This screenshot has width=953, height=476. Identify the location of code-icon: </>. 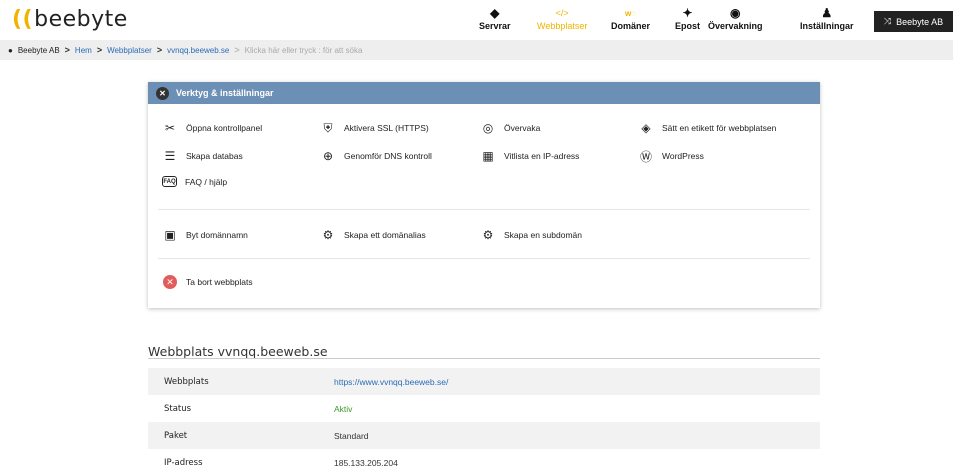
(562, 13).